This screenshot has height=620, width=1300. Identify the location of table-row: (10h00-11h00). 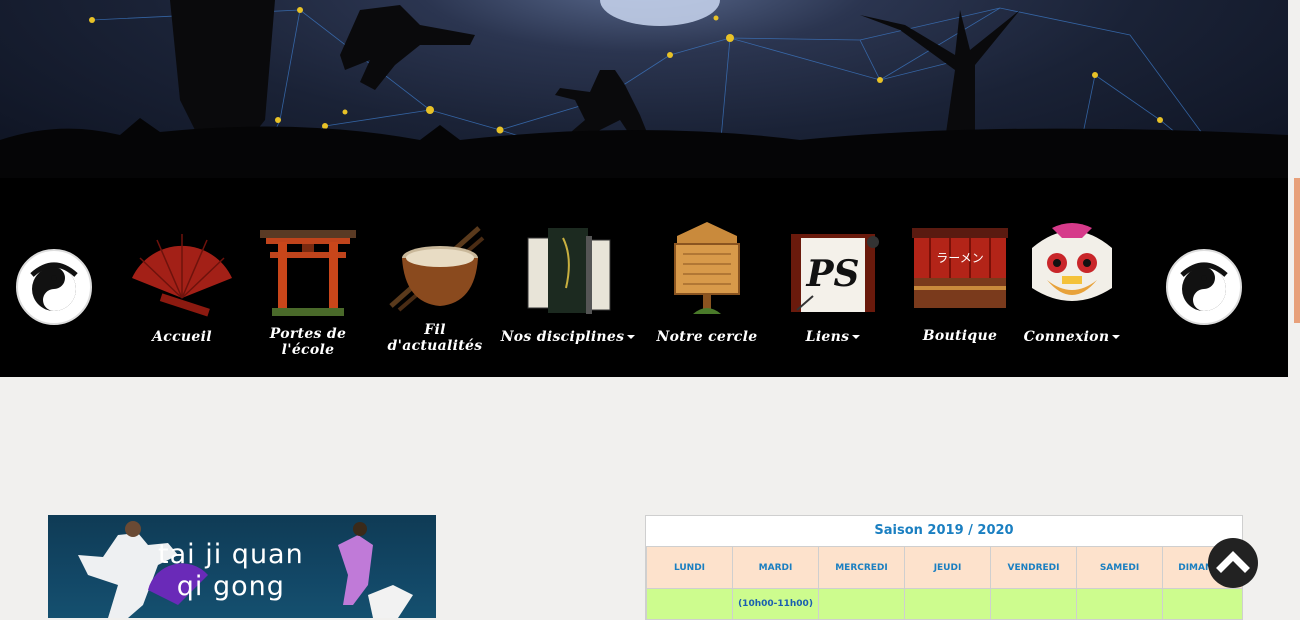
(945, 604).